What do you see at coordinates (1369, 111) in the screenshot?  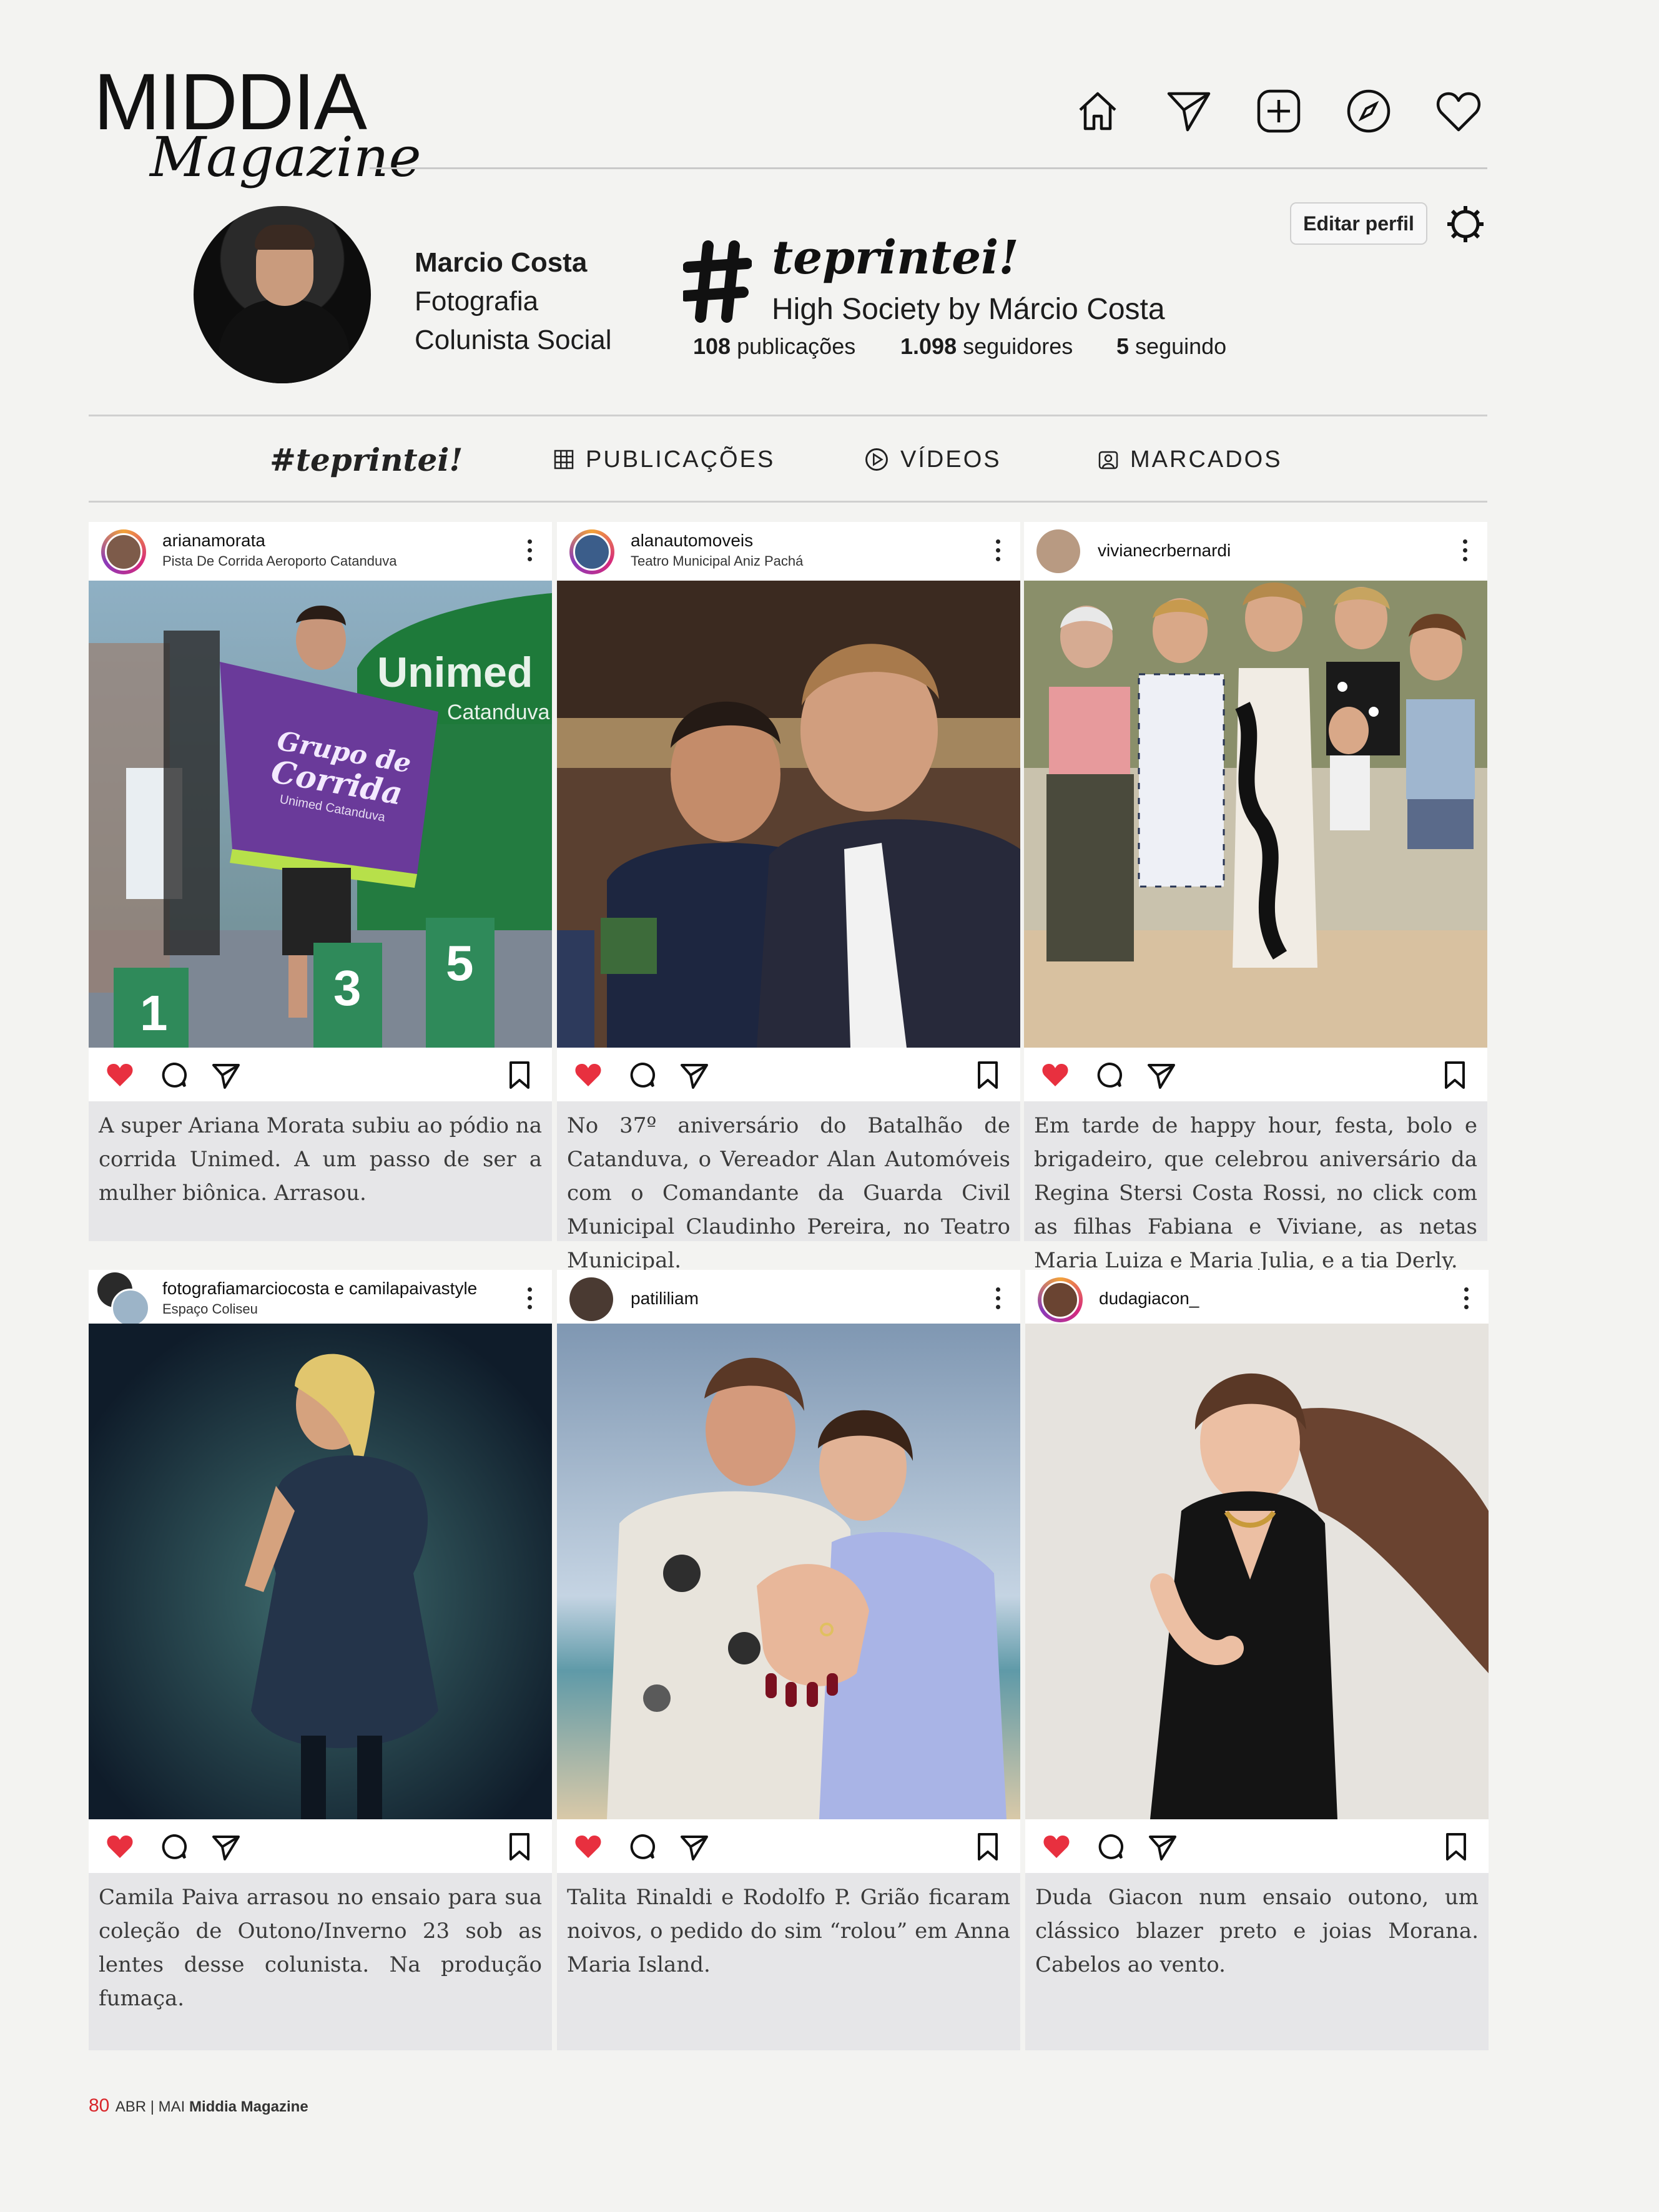 I see `explore-icon` at bounding box center [1369, 111].